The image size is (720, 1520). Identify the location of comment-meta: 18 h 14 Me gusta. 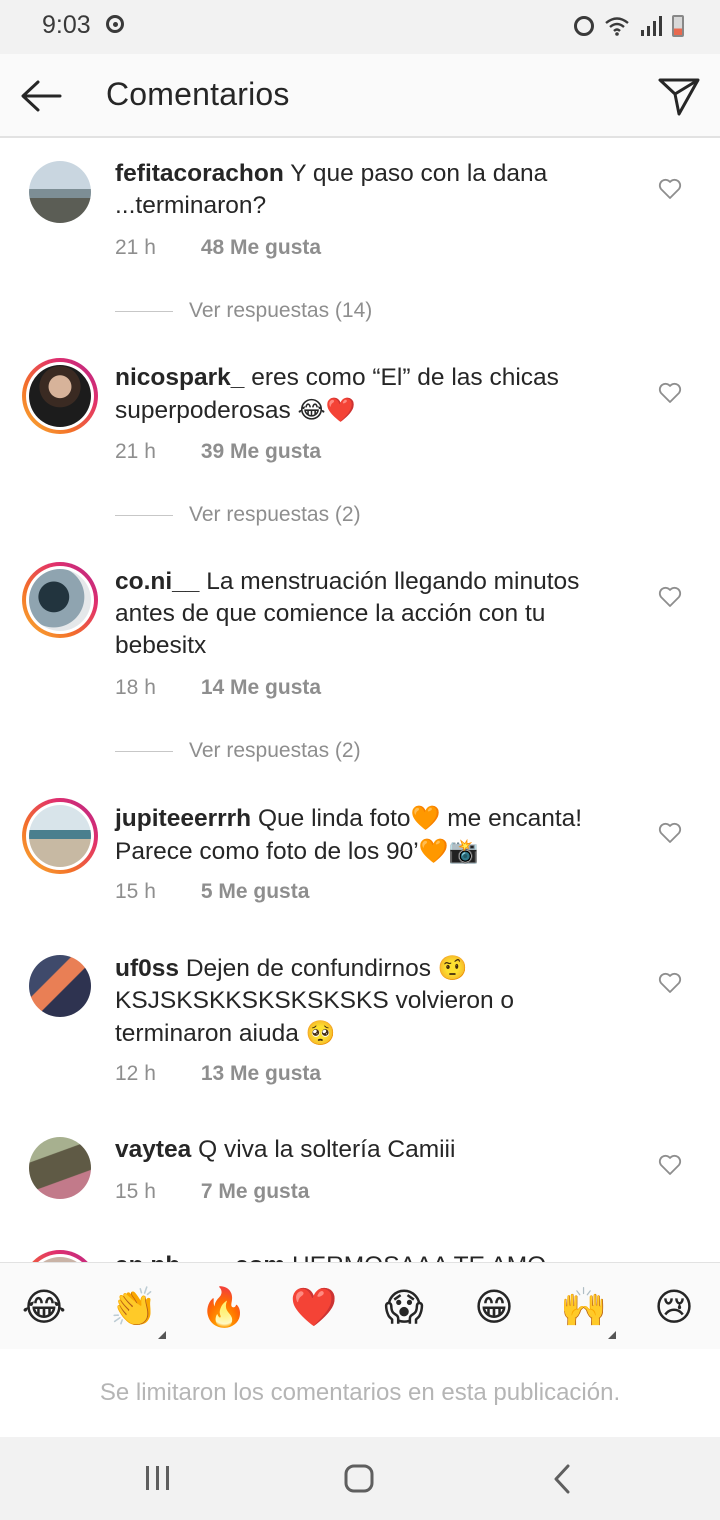
(218, 688).